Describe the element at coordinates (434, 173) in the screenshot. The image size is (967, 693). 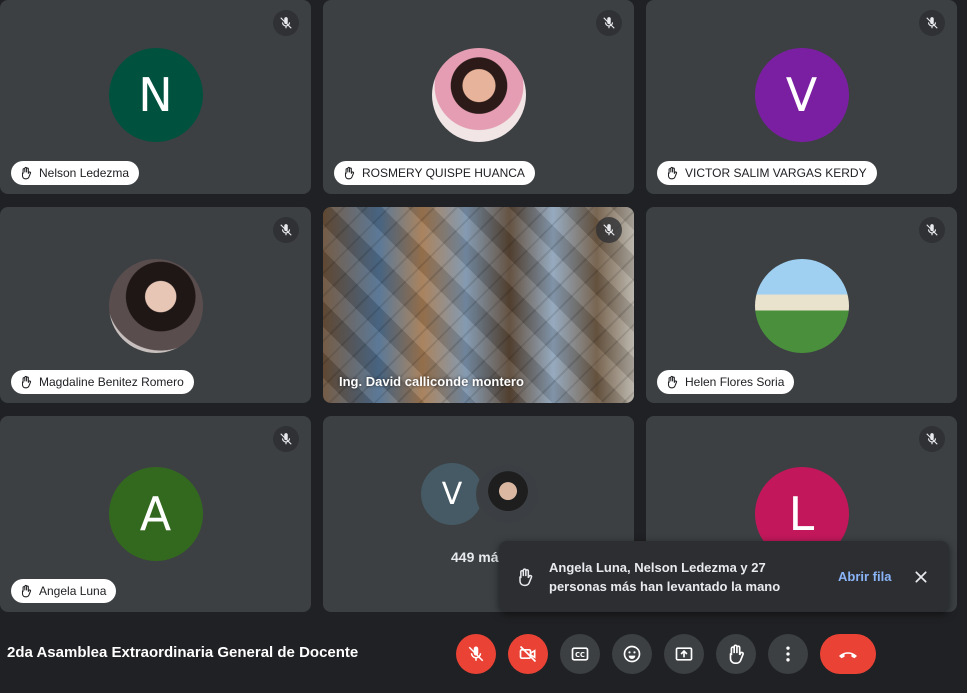
I see `name-pill: ROSMERY QUISPE HUANCA` at that location.